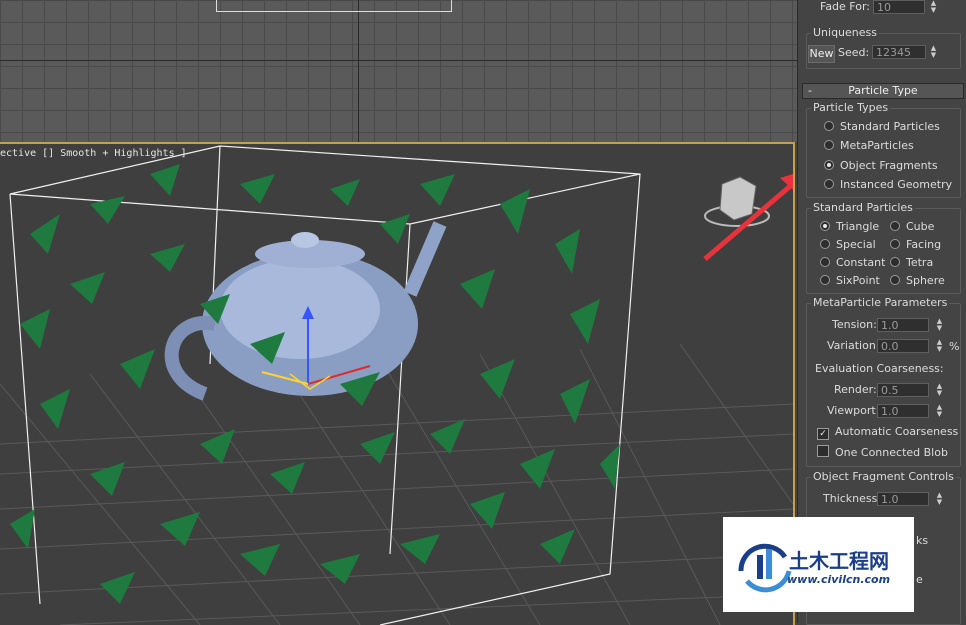 This screenshot has height=625, width=966. I want to click on fragment-controls-title: Object Fragment Controls, so click(883, 476).